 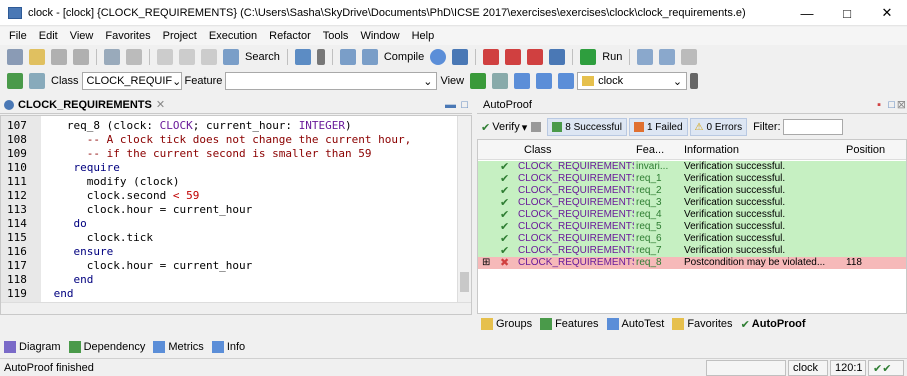 I want to click on tab-diagram: Diagram, so click(x=32, y=347).